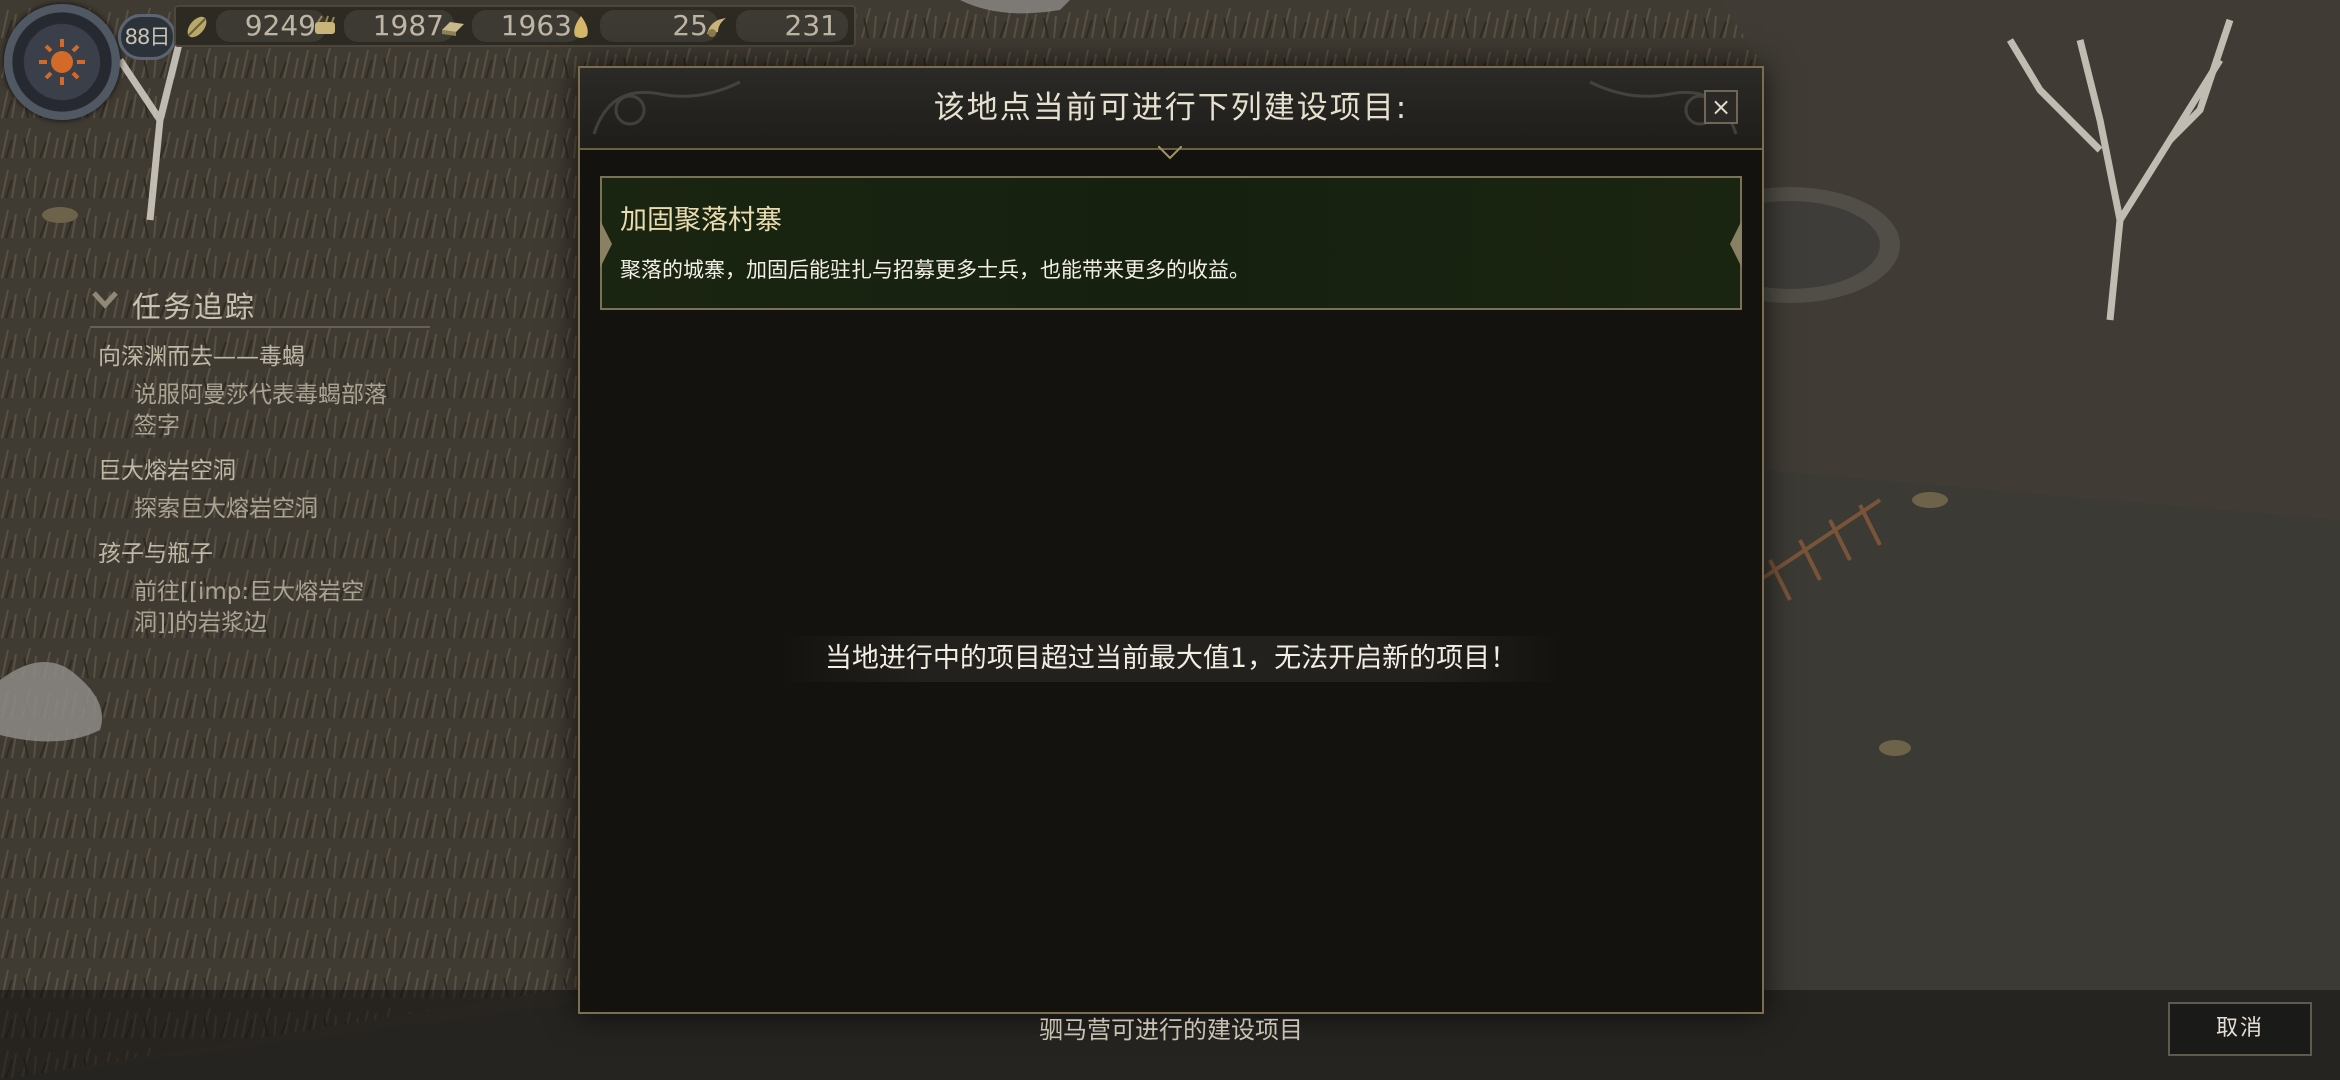  What do you see at coordinates (716, 27) in the screenshot?
I see `horn-icon` at bounding box center [716, 27].